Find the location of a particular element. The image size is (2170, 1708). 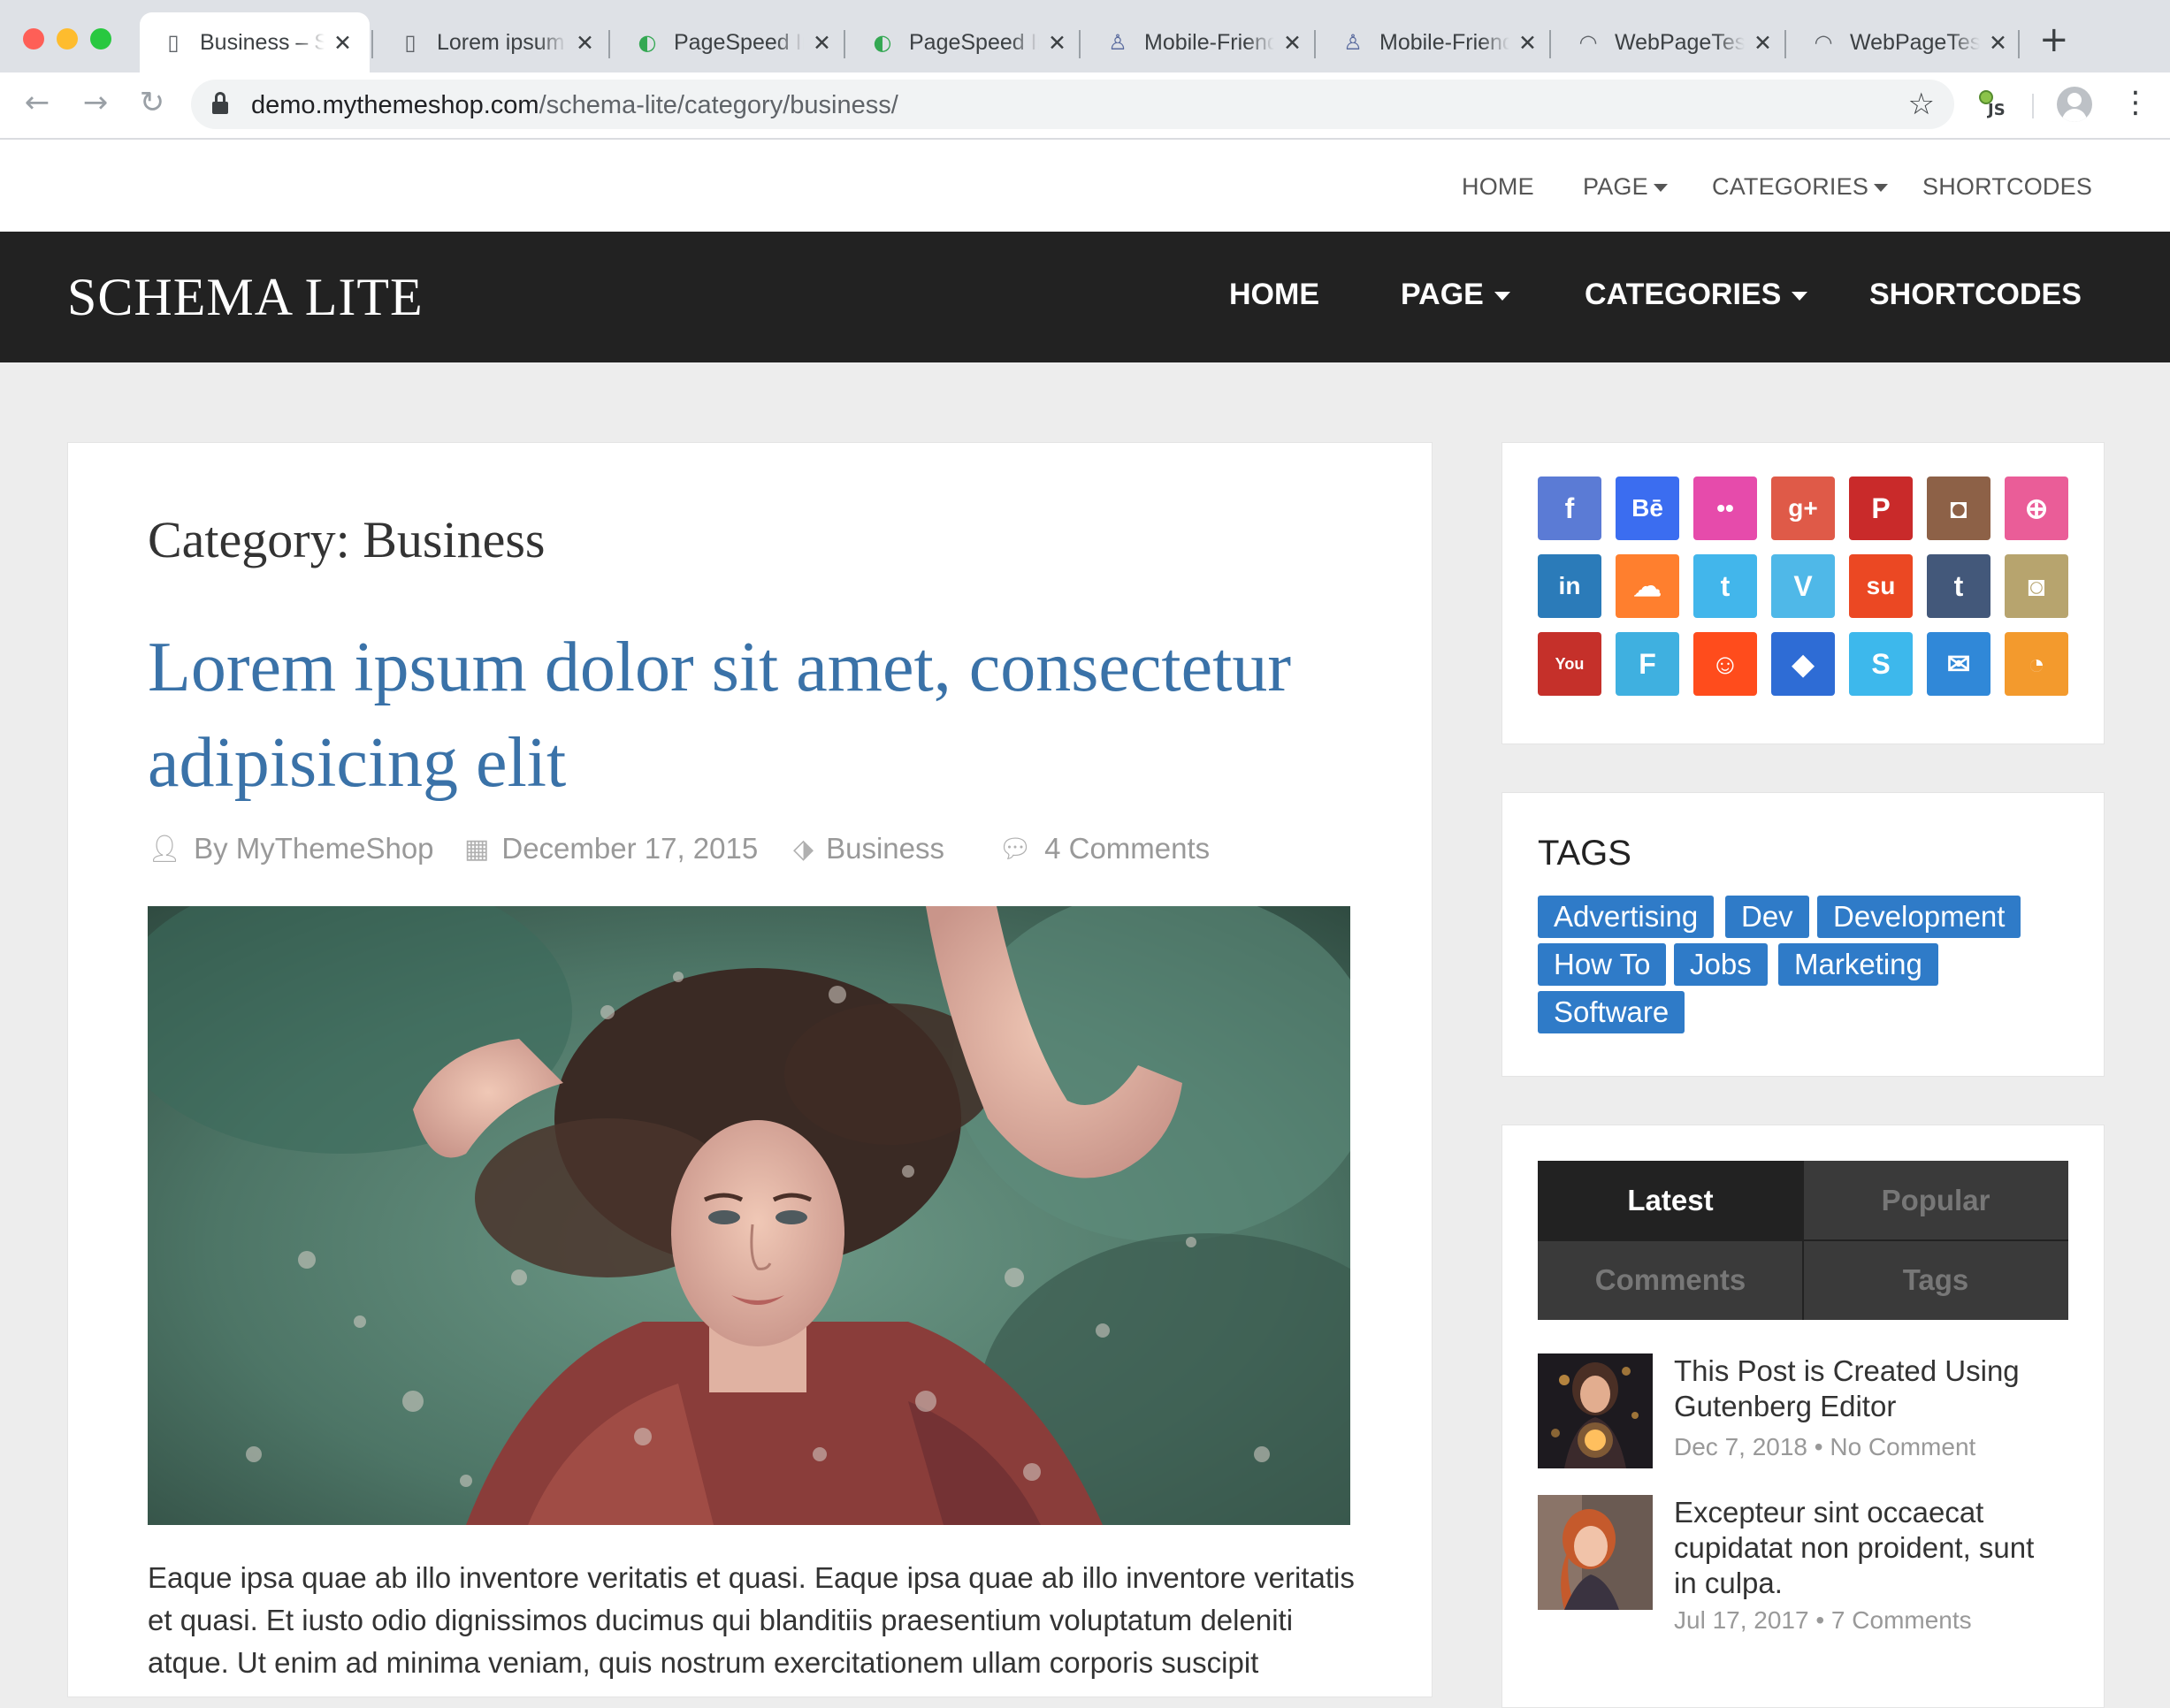

browser-tab-2: ▯ Lorem ipsum ✕ is located at coordinates (494, 42).